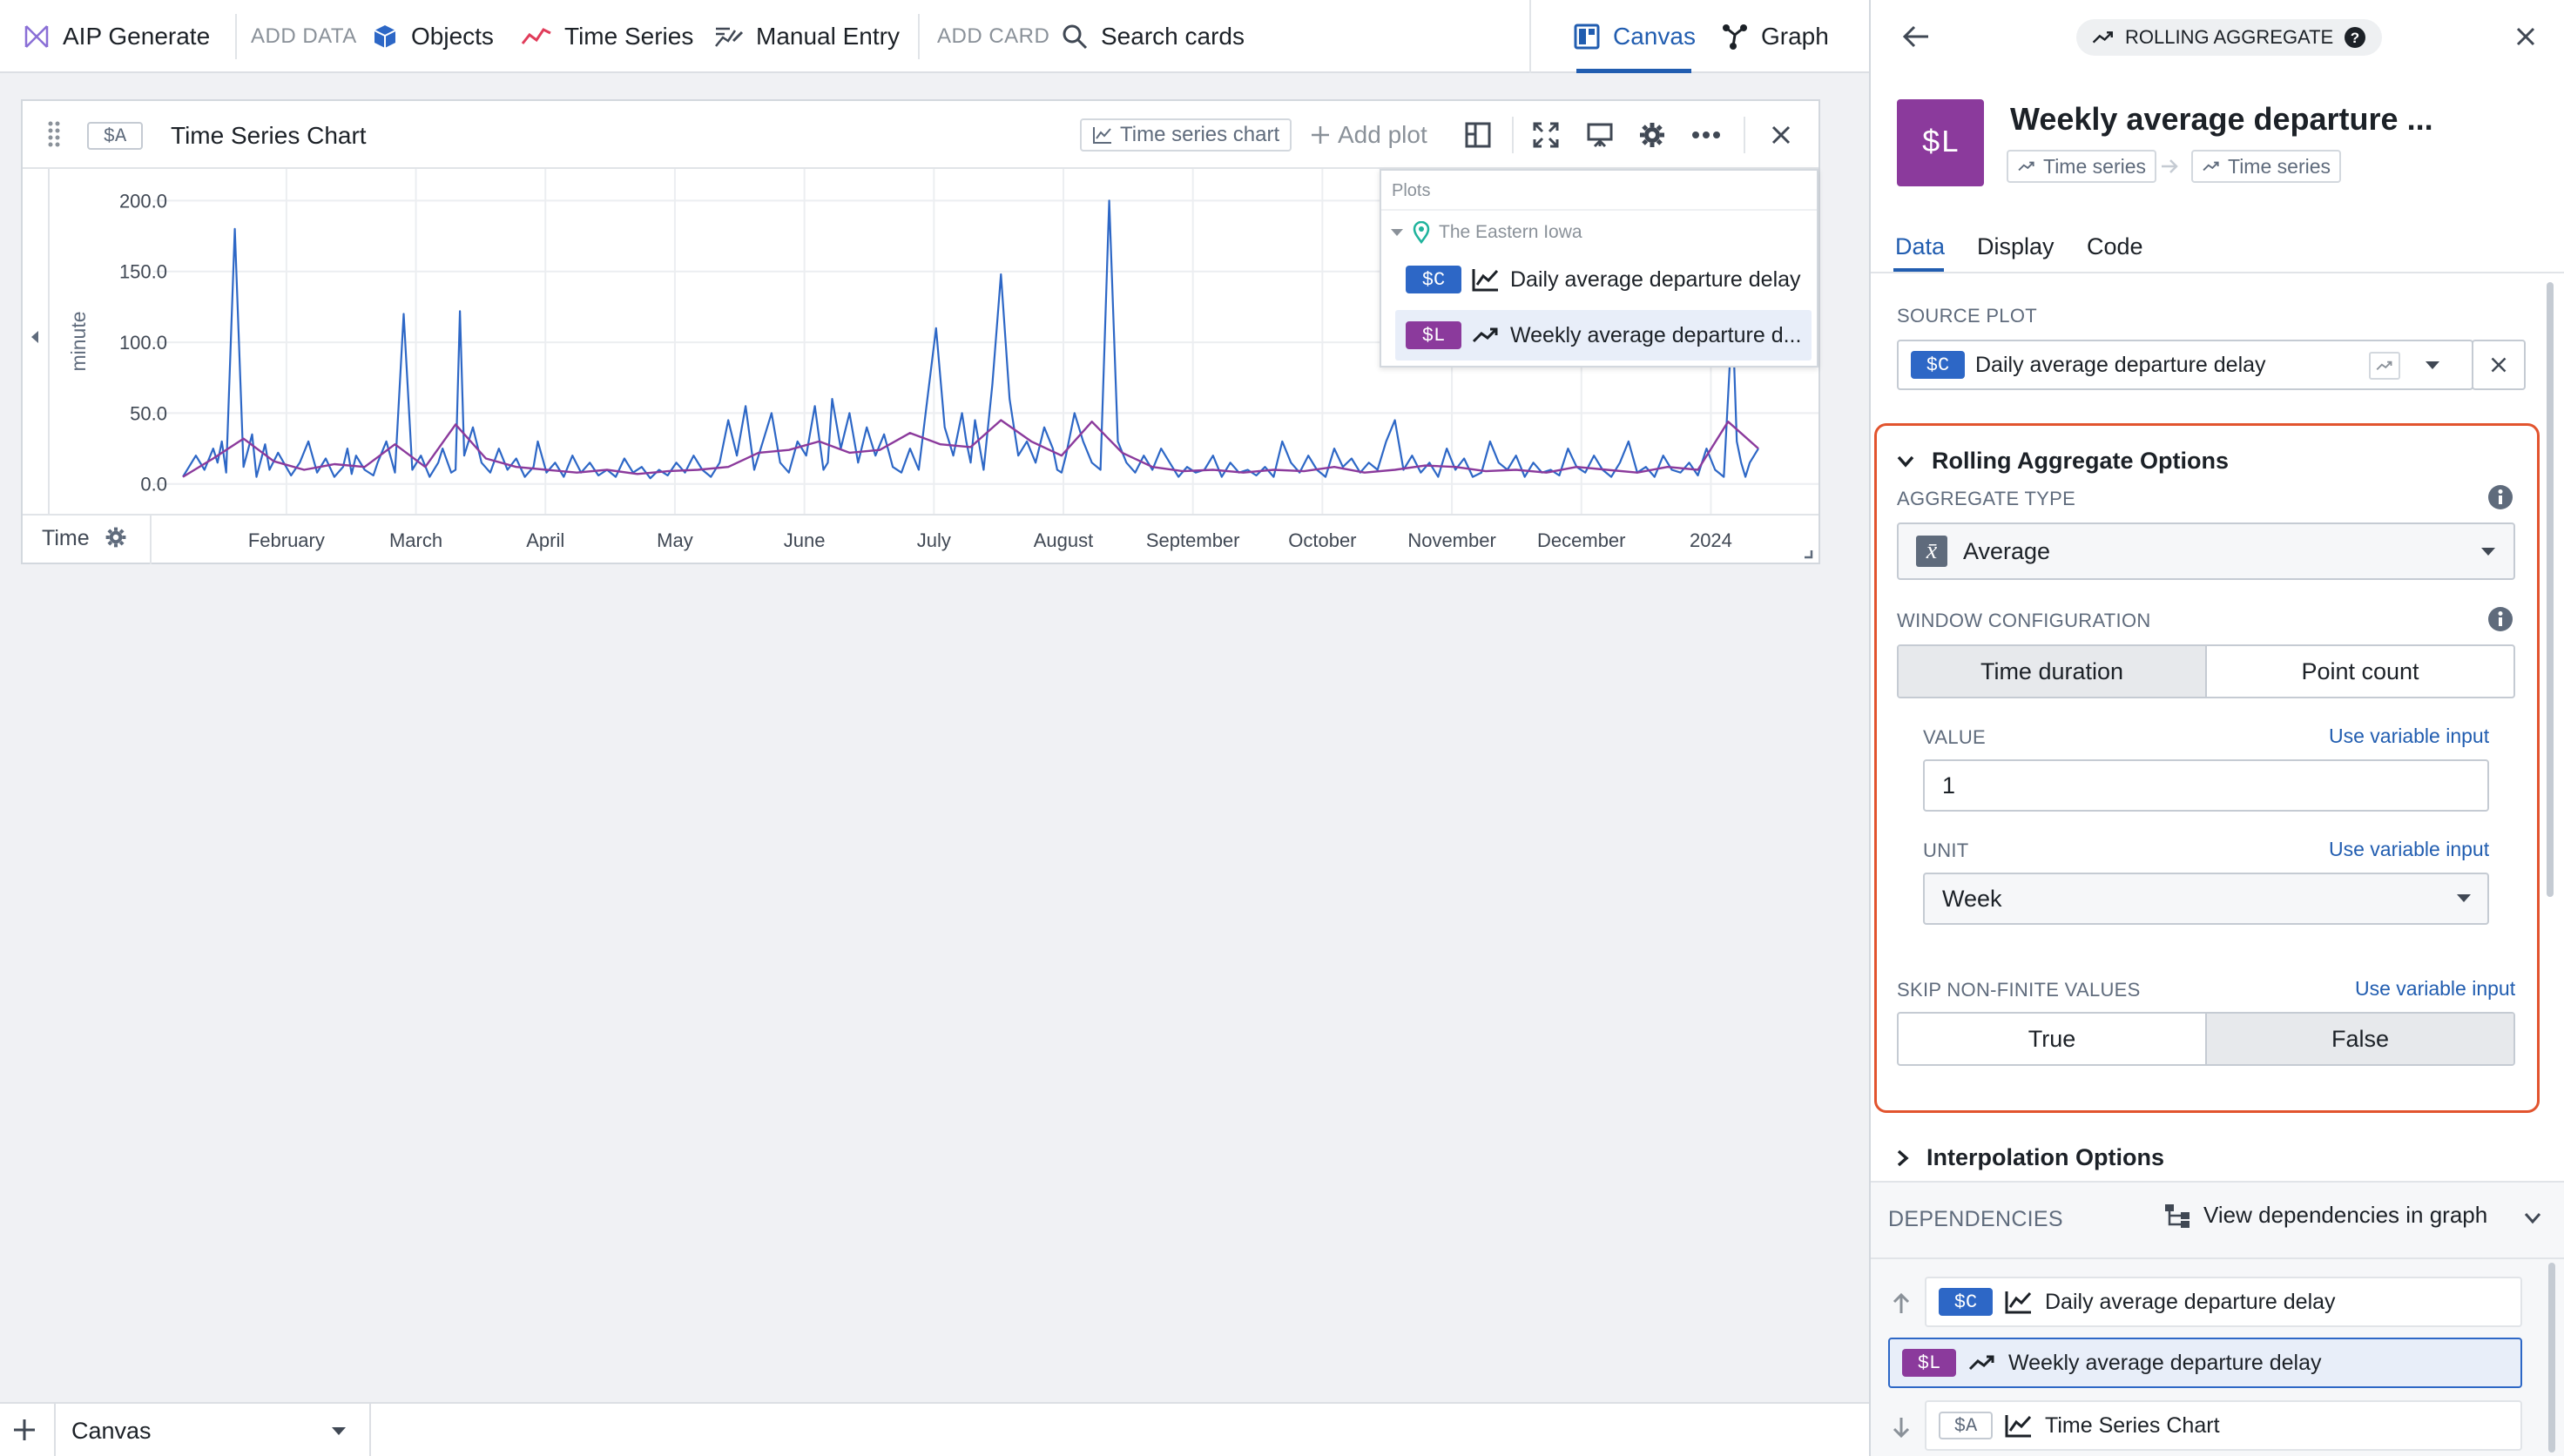 This screenshot has height=1456, width=2564. I want to click on search-cards-button: Search cards, so click(1153, 36).